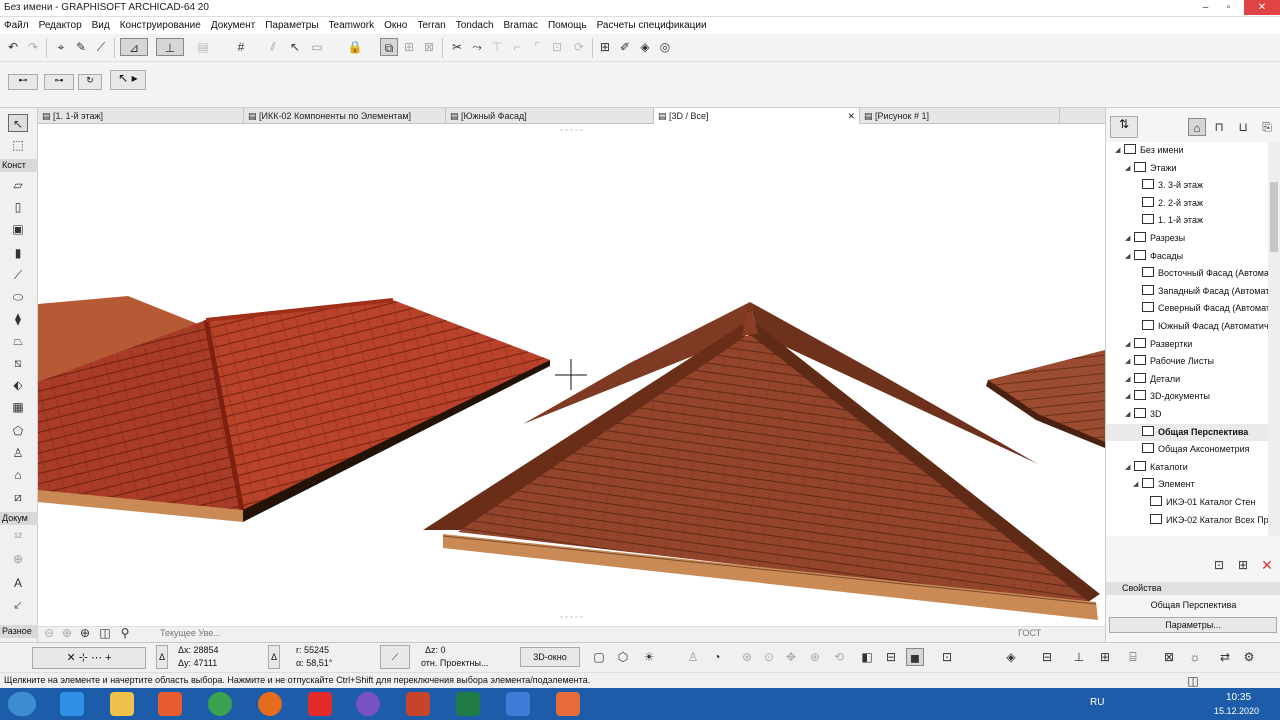 This screenshot has height=720, width=1280. Describe the element at coordinates (1262, 7) in the screenshot. I see `close-icon: ✕` at that location.